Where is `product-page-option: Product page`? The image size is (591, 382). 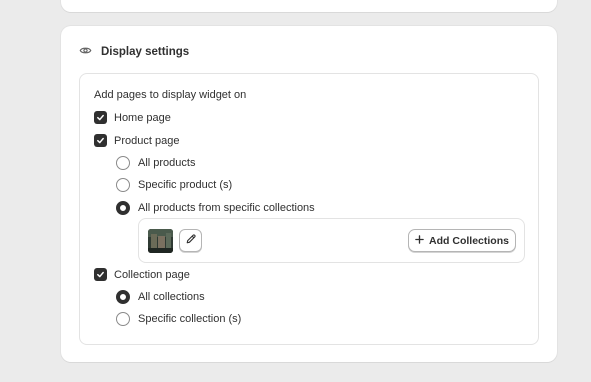
product-page-option: Product page is located at coordinates (136, 140).